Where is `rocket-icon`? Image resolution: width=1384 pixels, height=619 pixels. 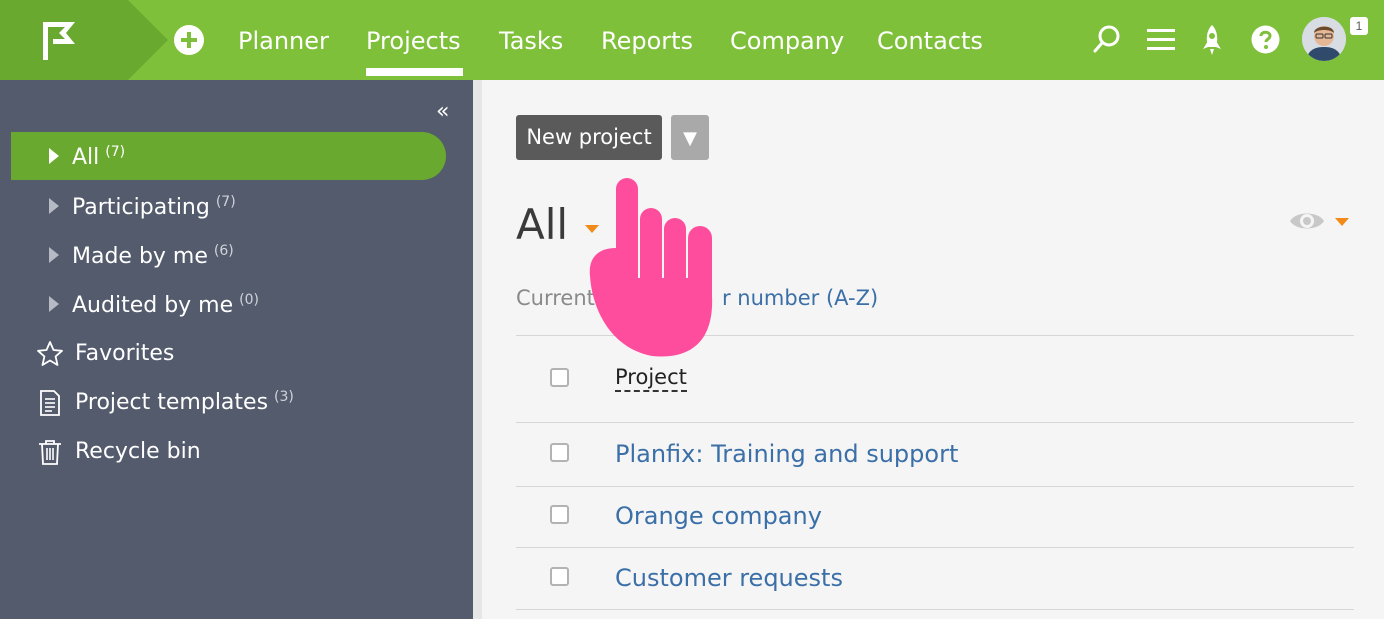
rocket-icon is located at coordinates (1212, 40).